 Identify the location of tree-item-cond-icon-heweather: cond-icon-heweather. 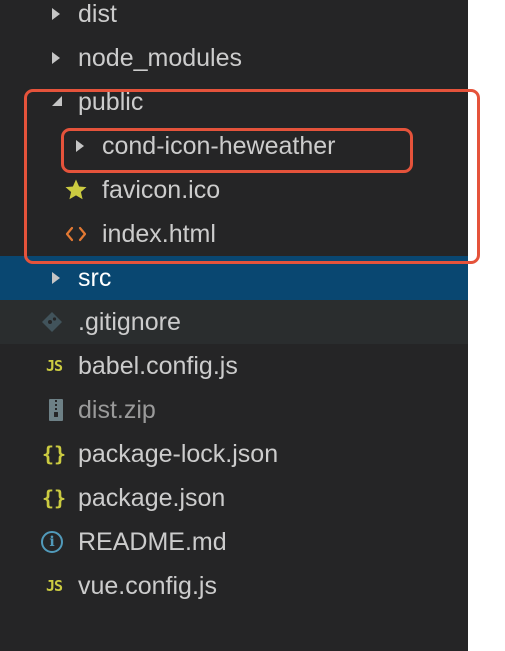
(234, 146).